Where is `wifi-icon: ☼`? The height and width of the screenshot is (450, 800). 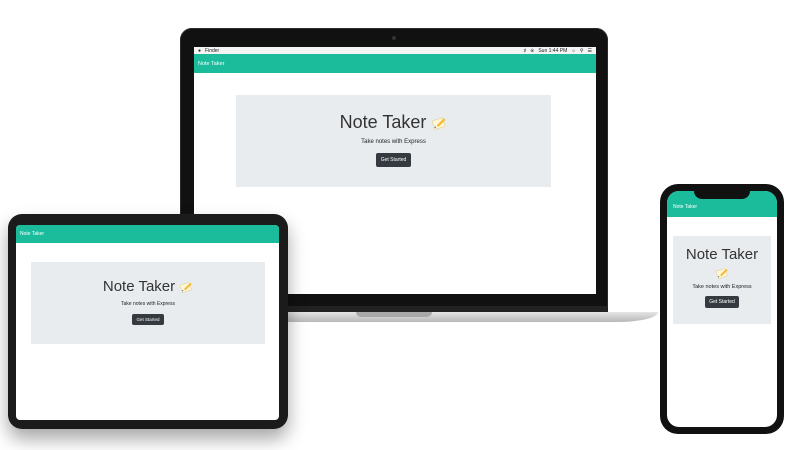 wifi-icon: ☼ is located at coordinates (573, 51).